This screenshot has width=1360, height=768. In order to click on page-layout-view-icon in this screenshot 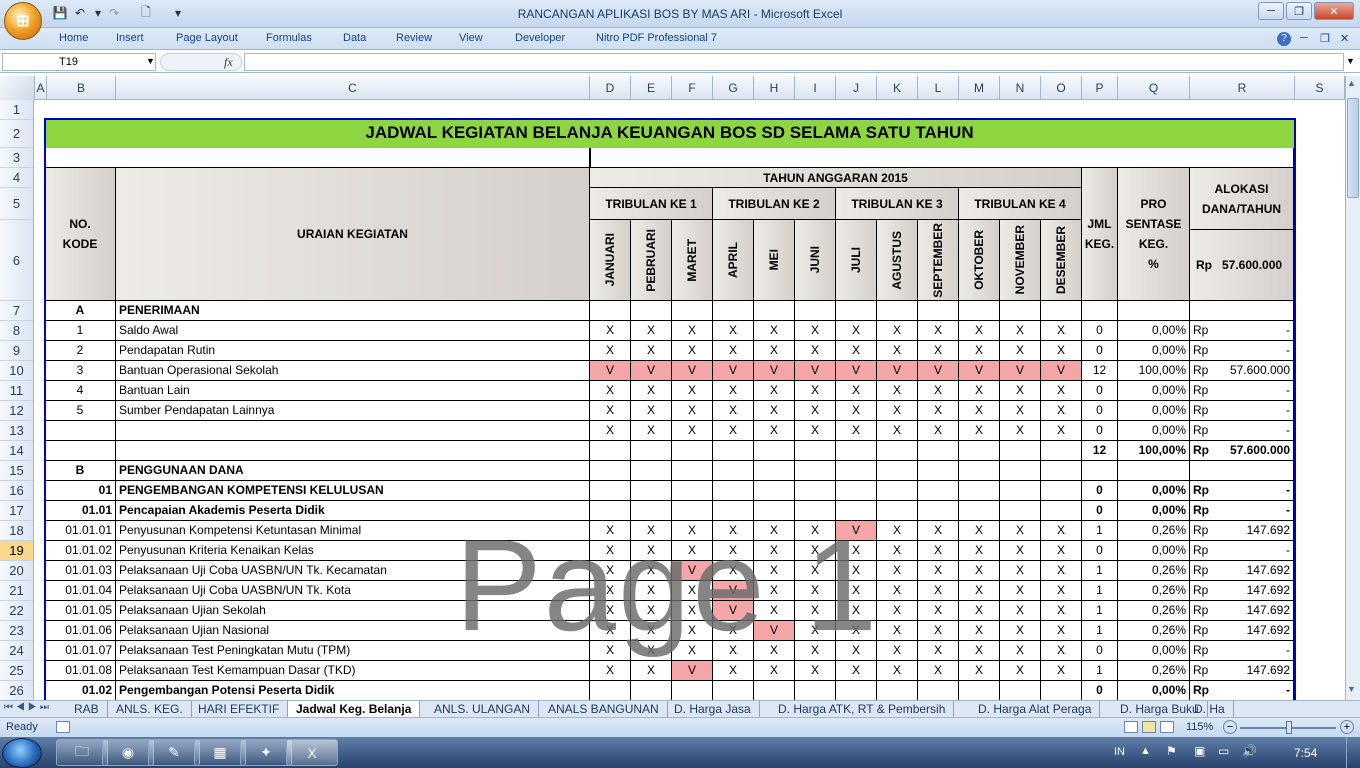, I will do `click(1149, 727)`.